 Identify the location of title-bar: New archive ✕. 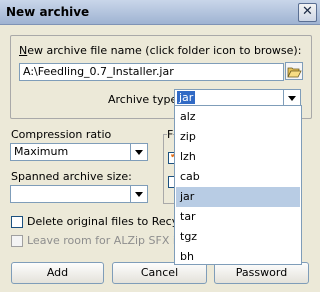
(160, 12).